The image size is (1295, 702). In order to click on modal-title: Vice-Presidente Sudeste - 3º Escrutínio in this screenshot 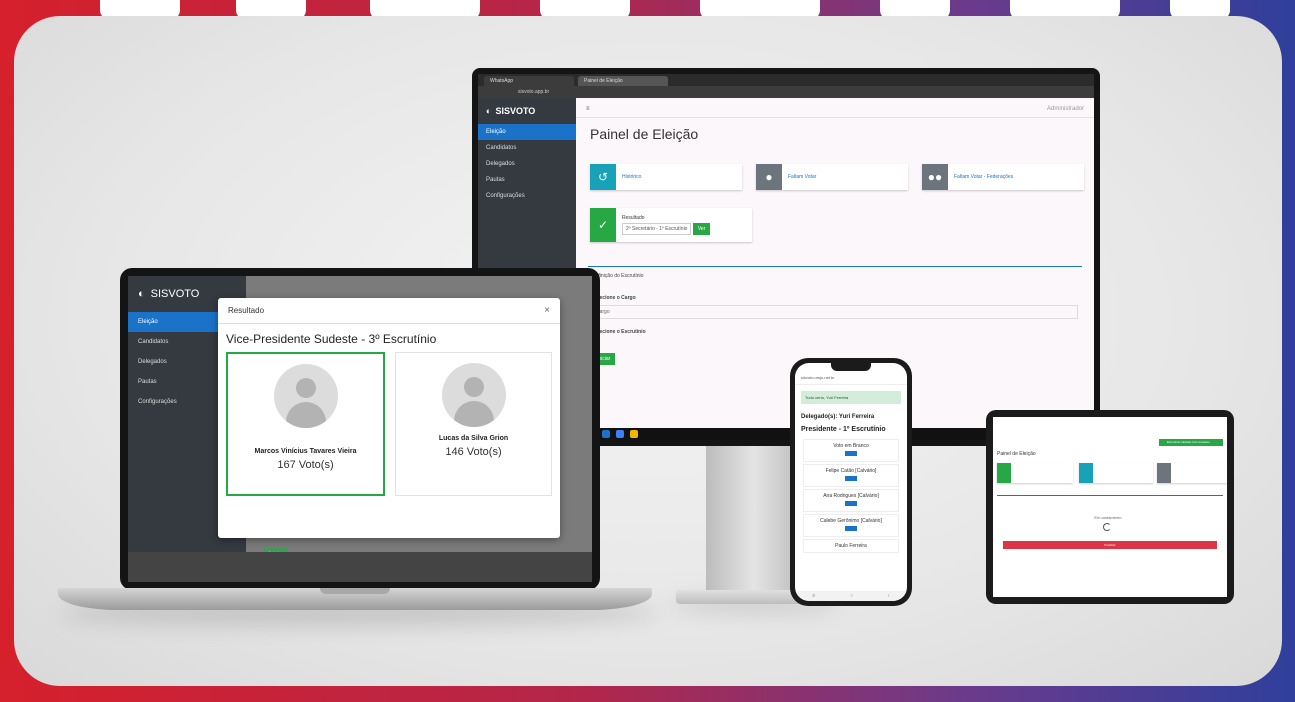, I will do `click(331, 339)`.